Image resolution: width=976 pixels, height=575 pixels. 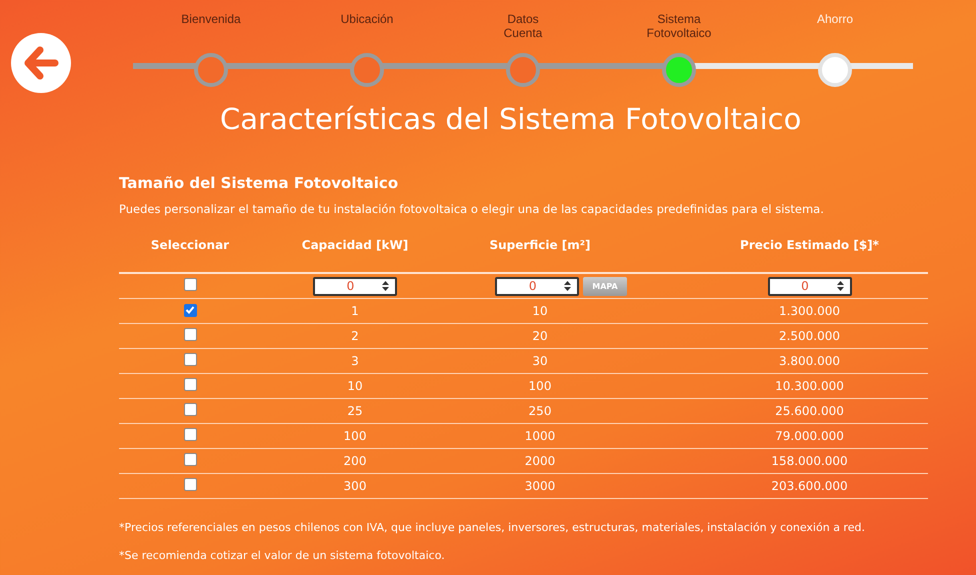 I want to click on table-cell-text: 203.600.000, so click(x=809, y=486).